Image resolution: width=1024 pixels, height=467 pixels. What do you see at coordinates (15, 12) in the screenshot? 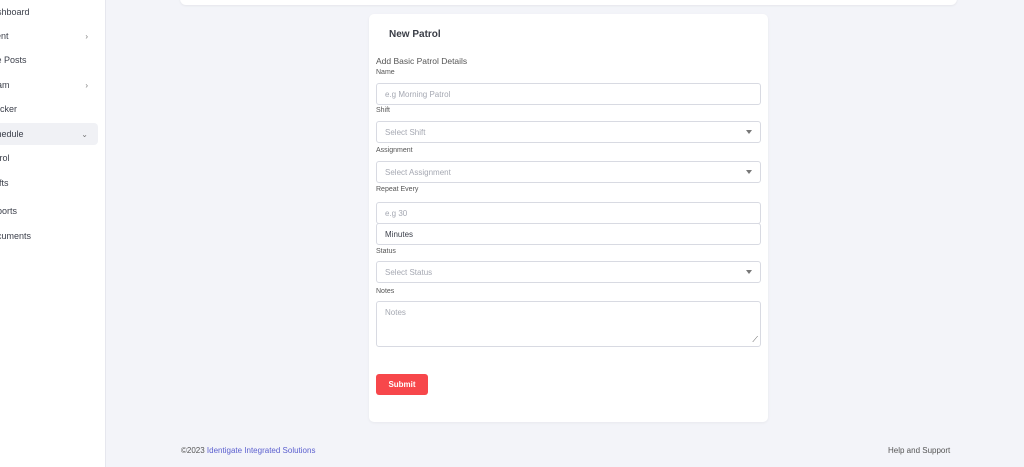
I see `sidebar-item-label: ashboard` at bounding box center [15, 12].